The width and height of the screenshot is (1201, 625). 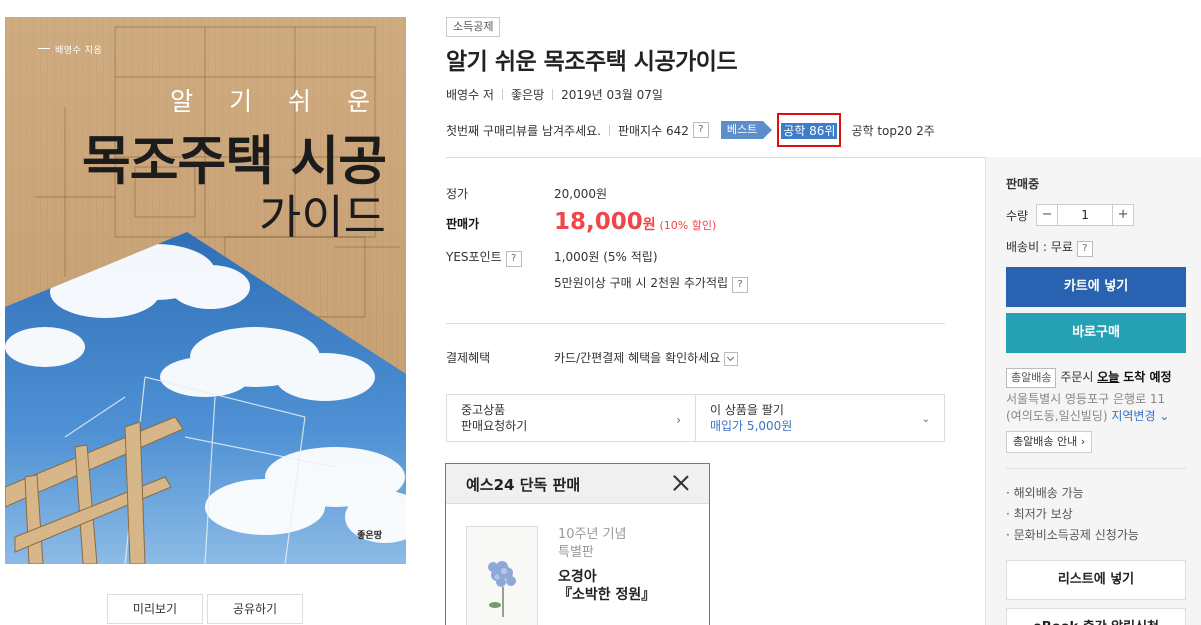 What do you see at coordinates (592, 62) in the screenshot?
I see `book-title: 알기 쉬운 목조주택 시공가이드` at bounding box center [592, 62].